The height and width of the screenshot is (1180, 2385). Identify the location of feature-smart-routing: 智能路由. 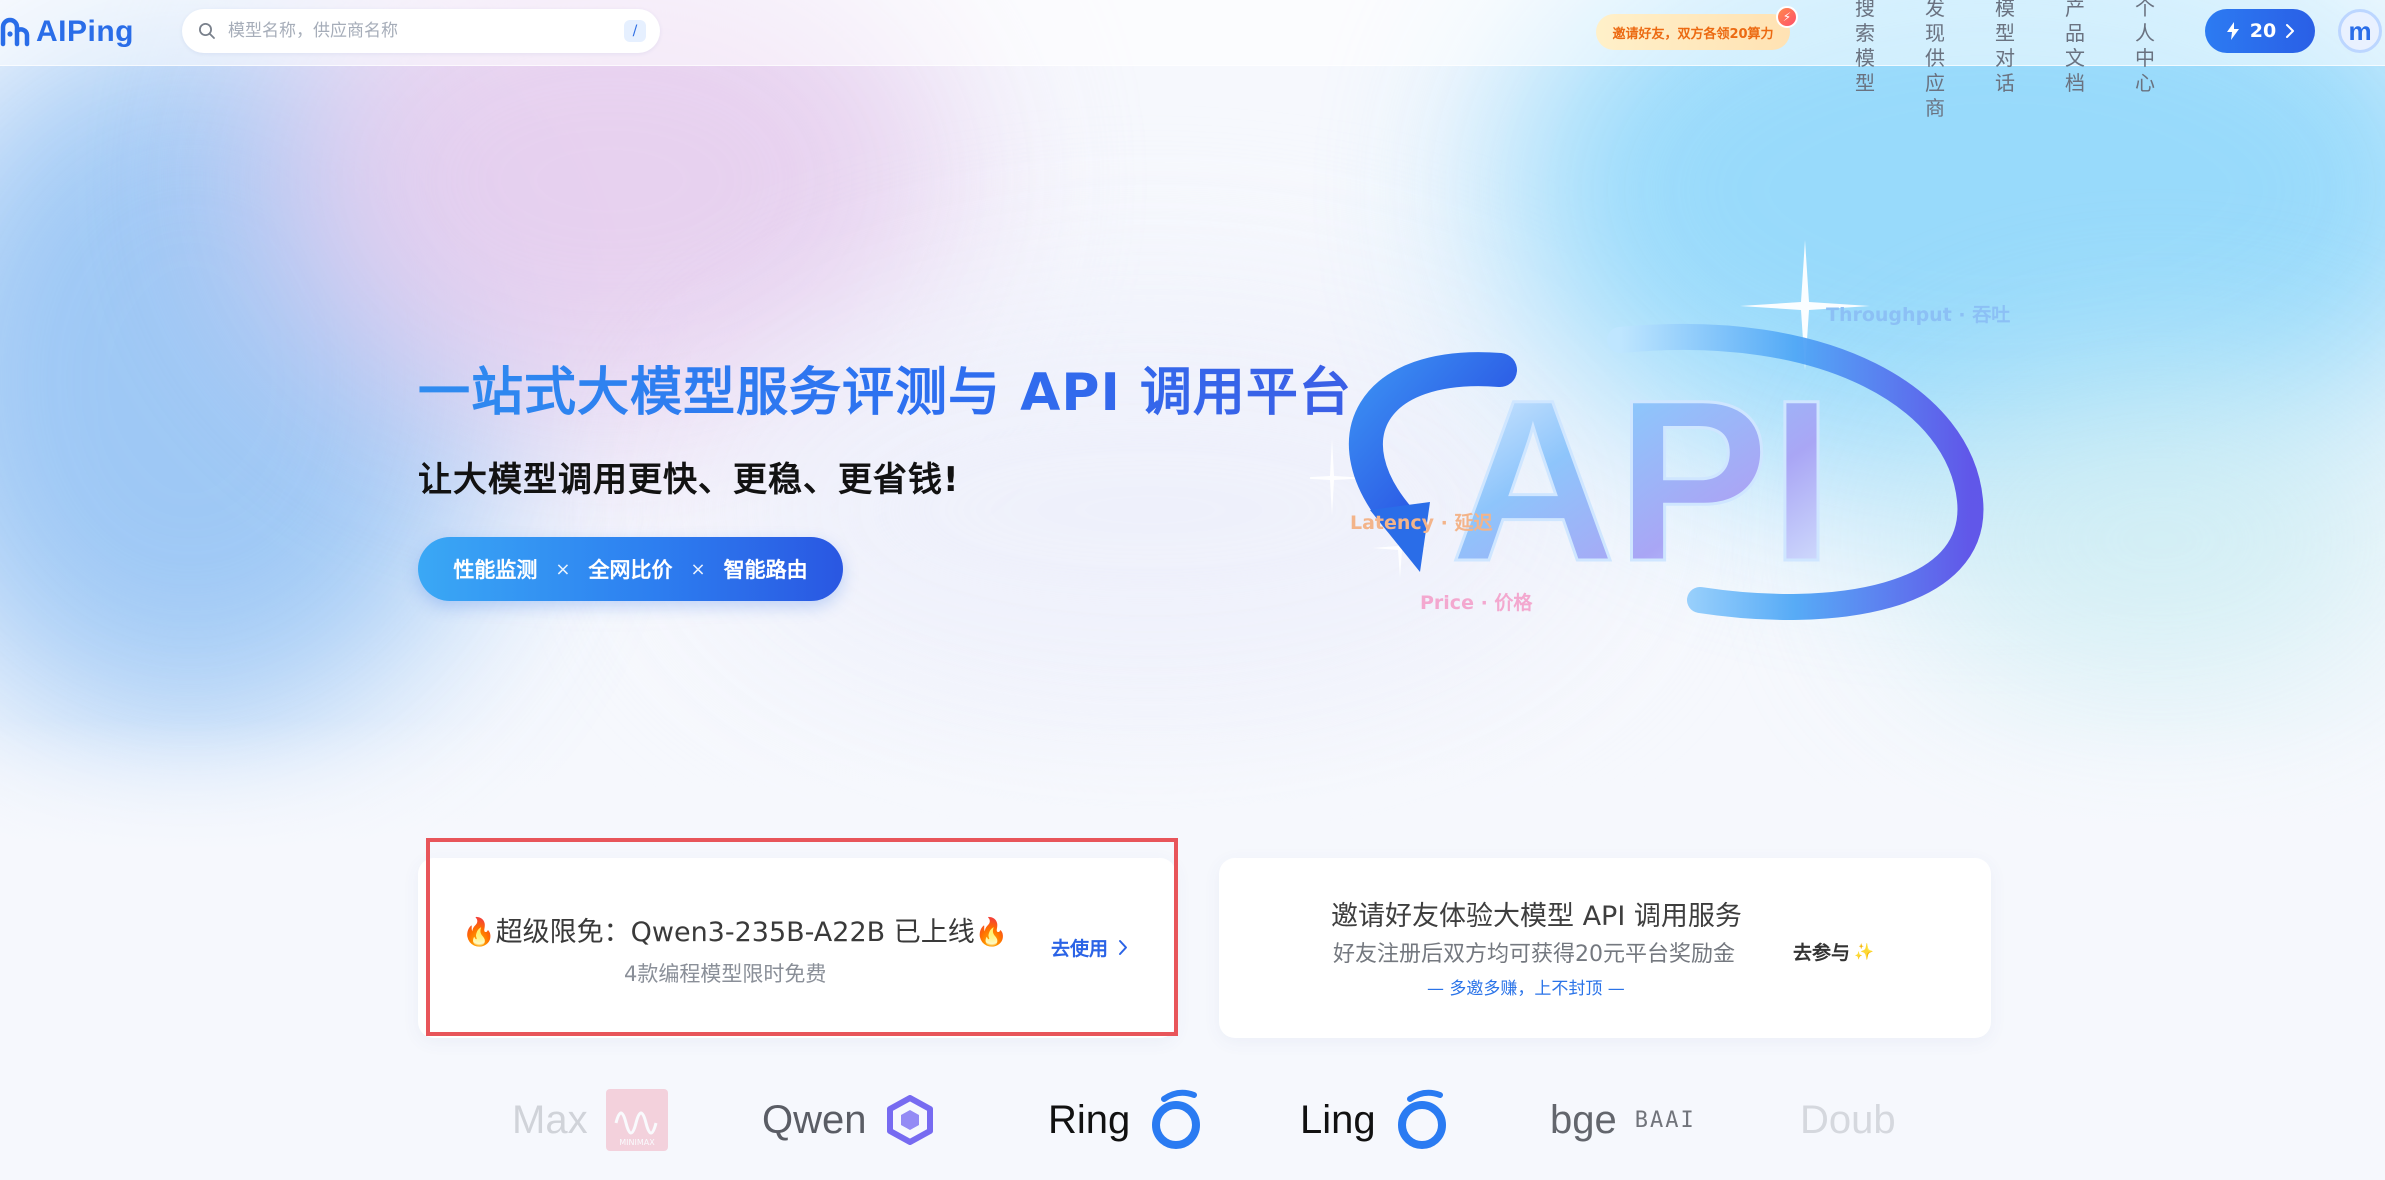
(765, 570).